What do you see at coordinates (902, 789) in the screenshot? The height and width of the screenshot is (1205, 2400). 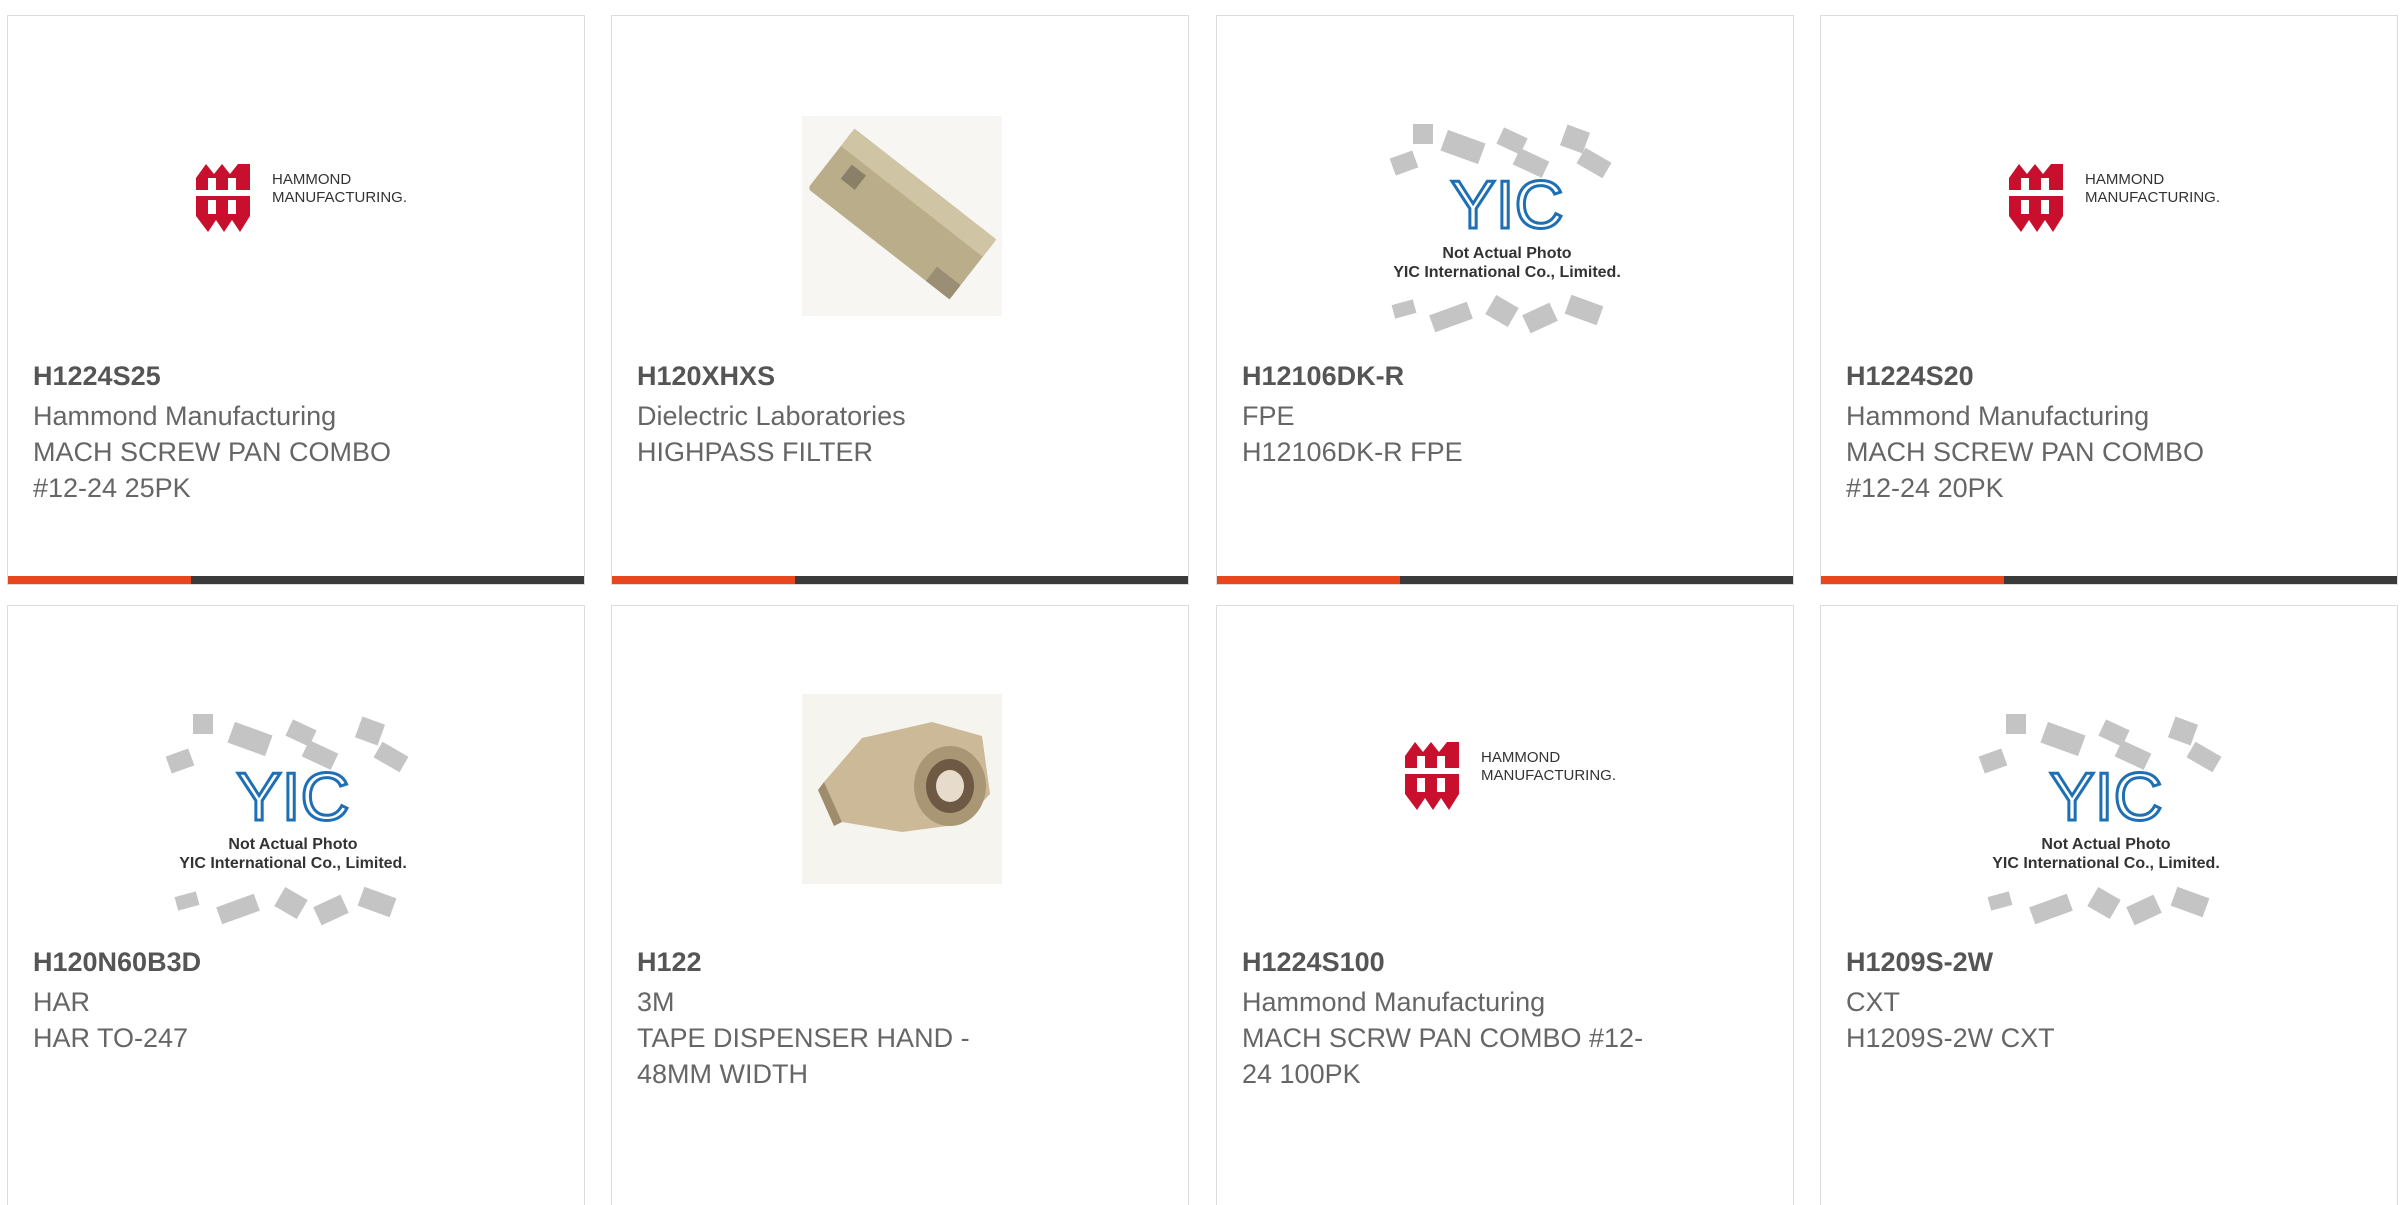 I see `tape-dispenser-photo-icon` at bounding box center [902, 789].